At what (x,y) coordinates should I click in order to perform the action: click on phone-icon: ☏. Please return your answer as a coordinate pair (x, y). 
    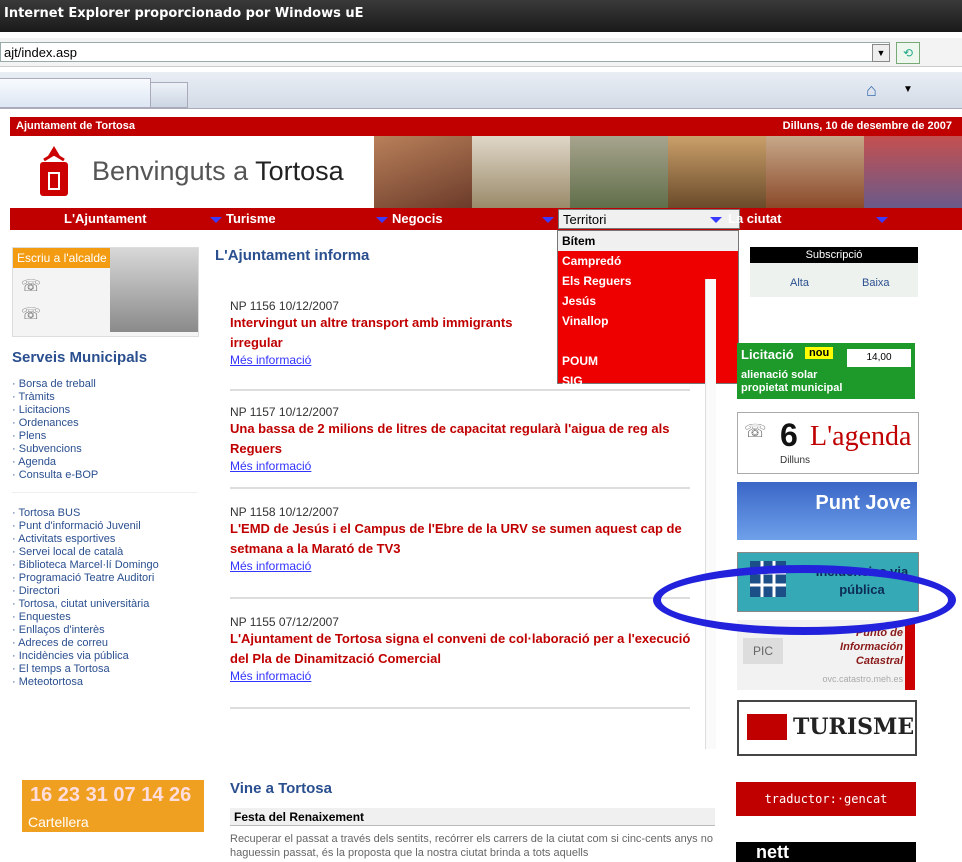
    Looking at the image, I should click on (31, 314).